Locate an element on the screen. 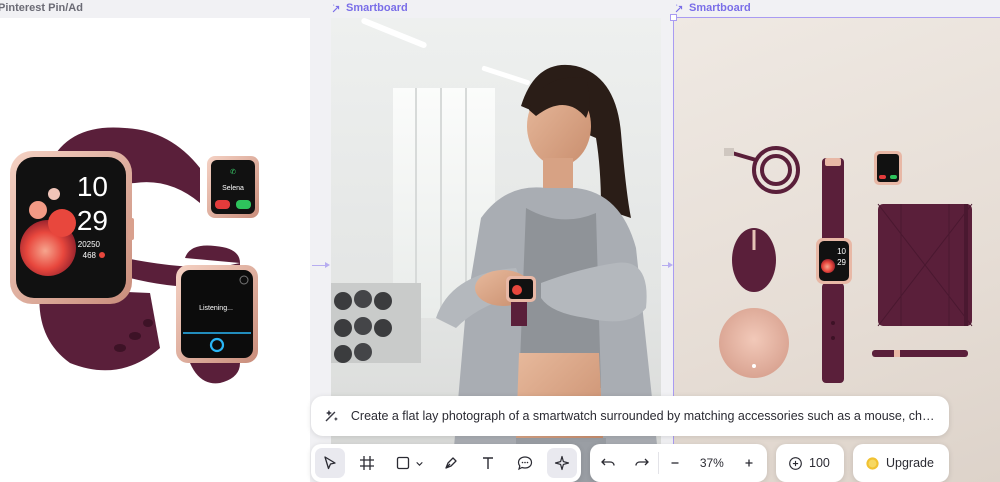 This screenshot has width=1000, height=482. text-t-icon is located at coordinates (488, 463).